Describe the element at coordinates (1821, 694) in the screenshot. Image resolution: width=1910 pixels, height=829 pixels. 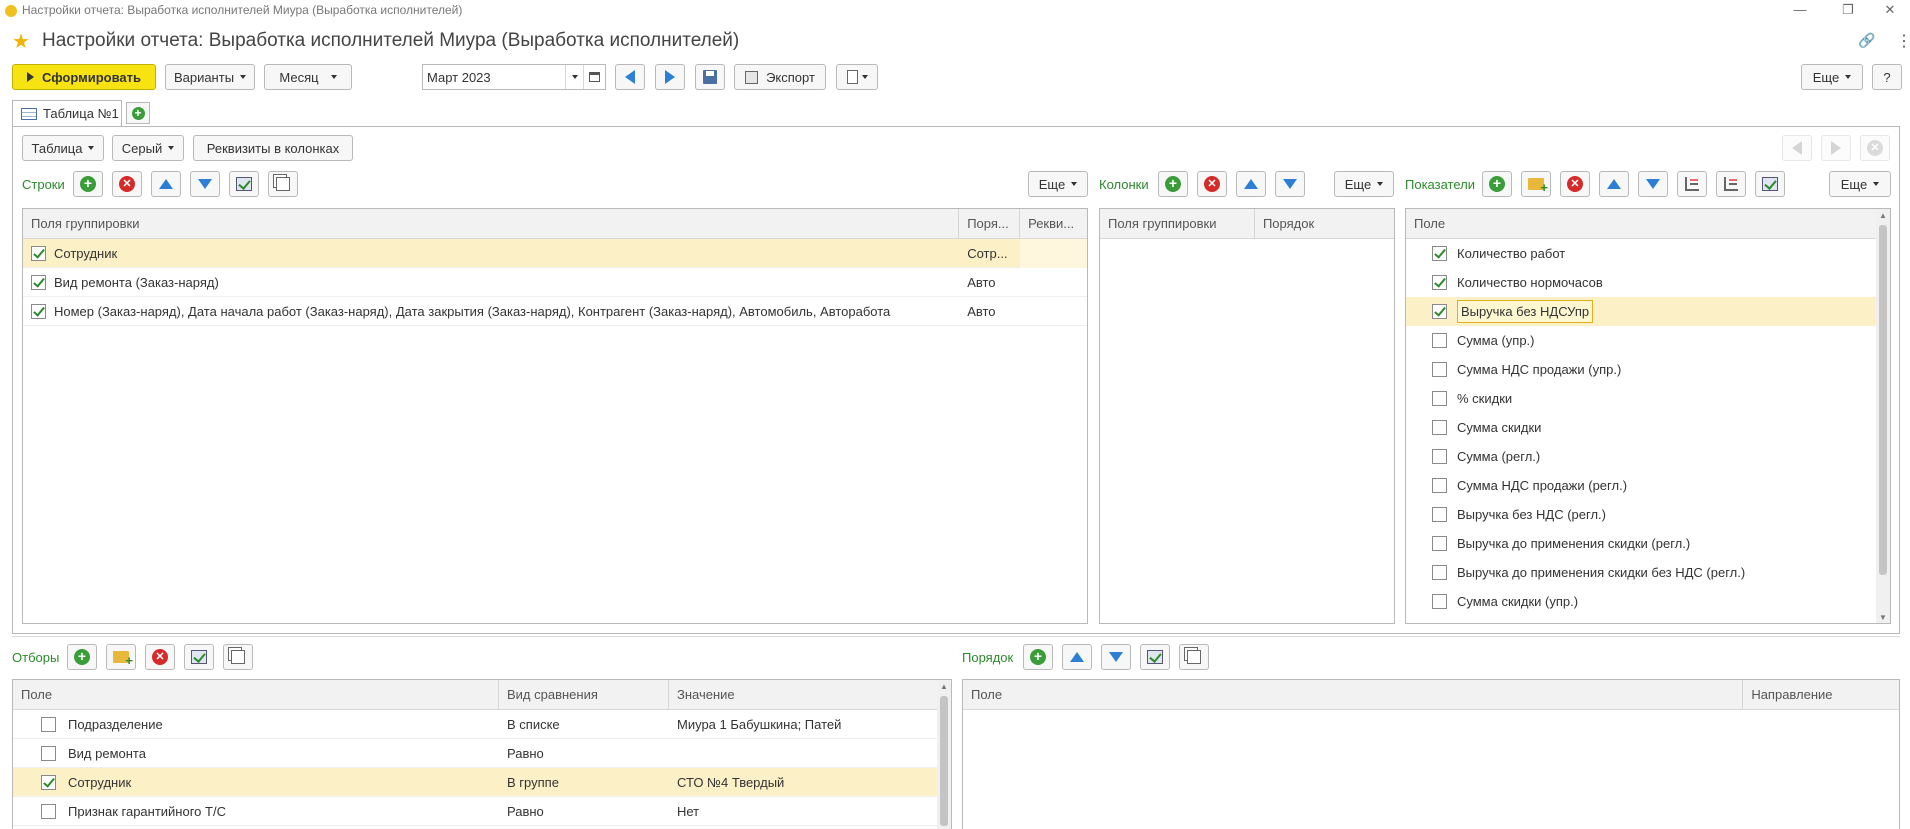
I see `column-header-direction: Направление` at that location.